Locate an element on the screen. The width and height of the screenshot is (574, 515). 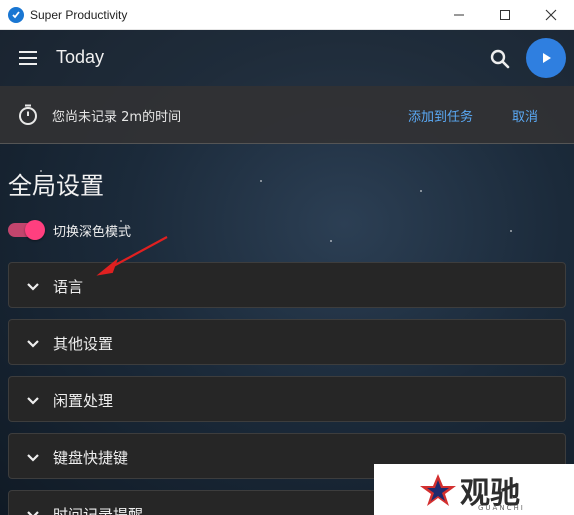
play-icon is located at coordinates (547, 58).